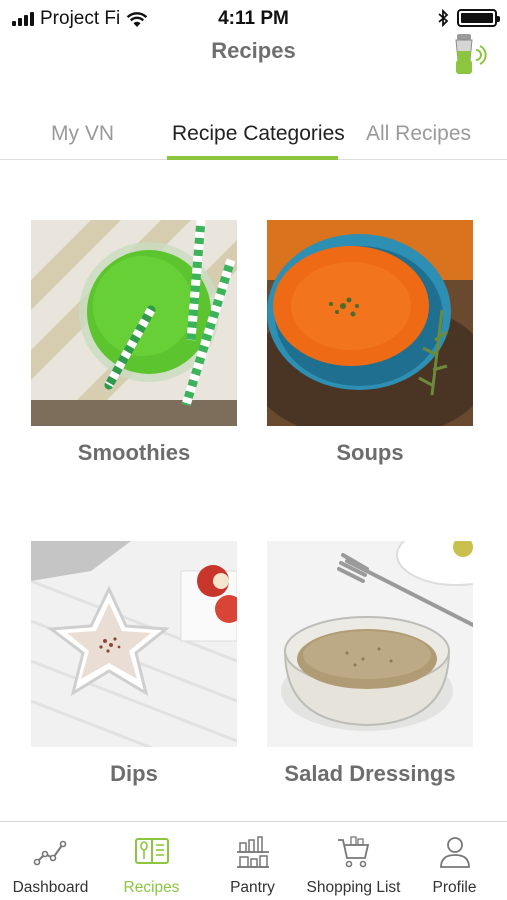  I want to click on person-icon, so click(454, 852).